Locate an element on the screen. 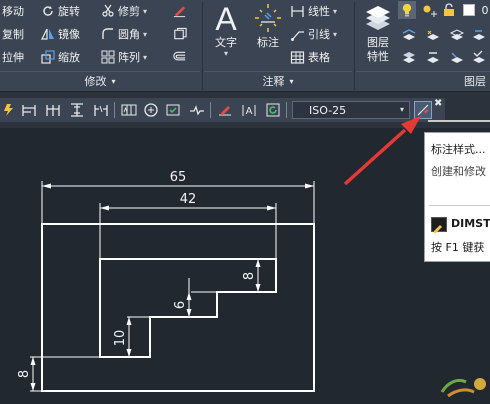  tolerance-icon is located at coordinates (129, 110).